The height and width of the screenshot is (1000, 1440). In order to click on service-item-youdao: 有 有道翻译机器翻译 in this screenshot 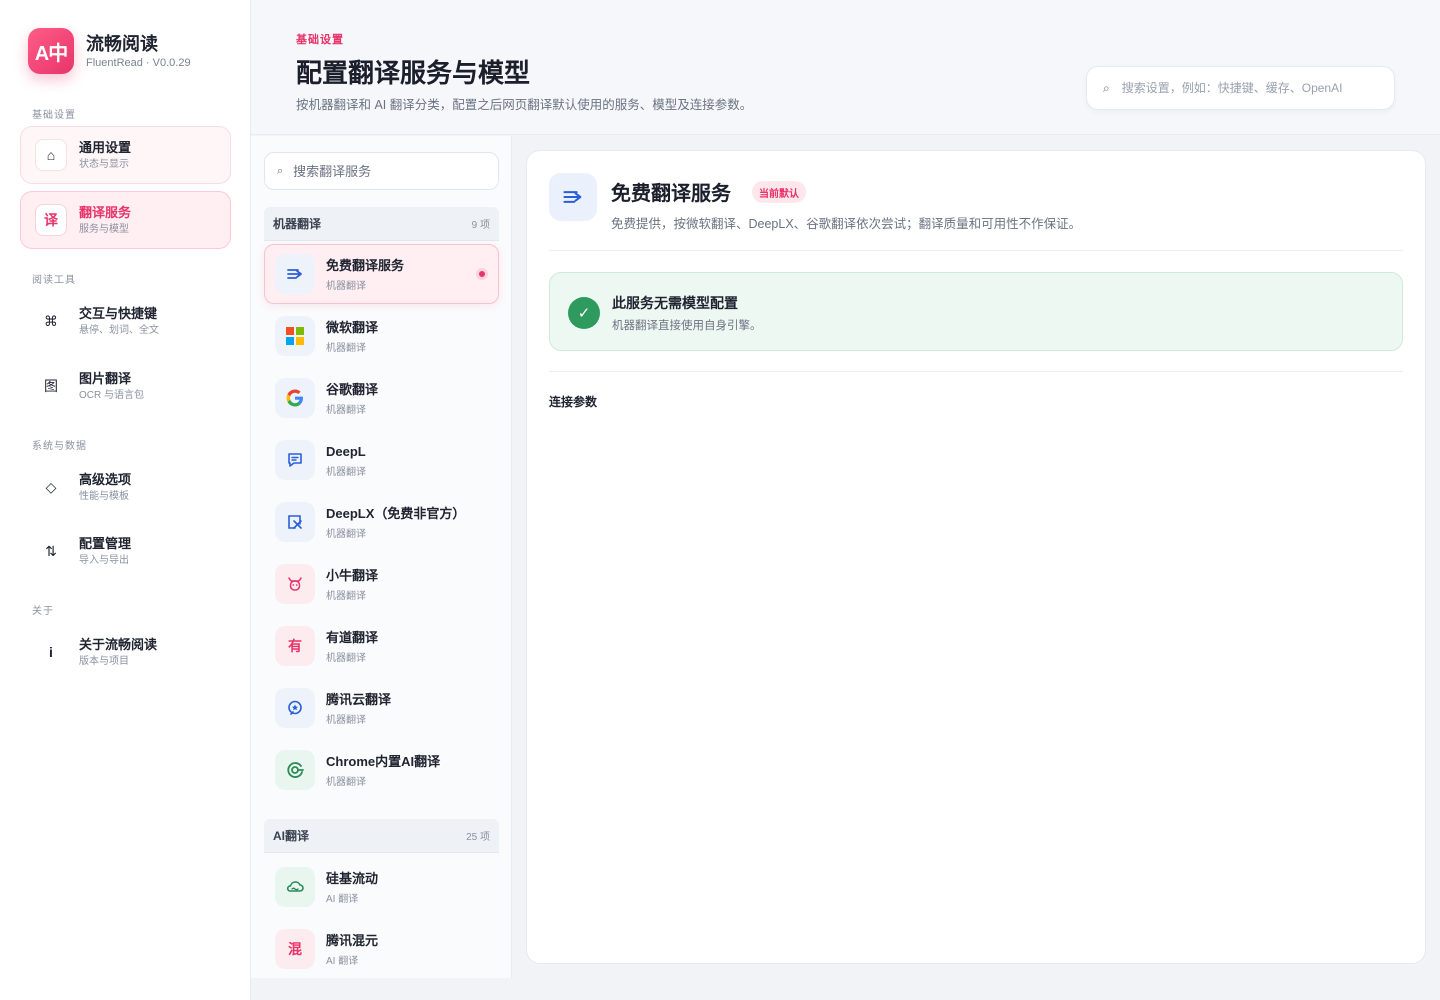, I will do `click(381, 646)`.